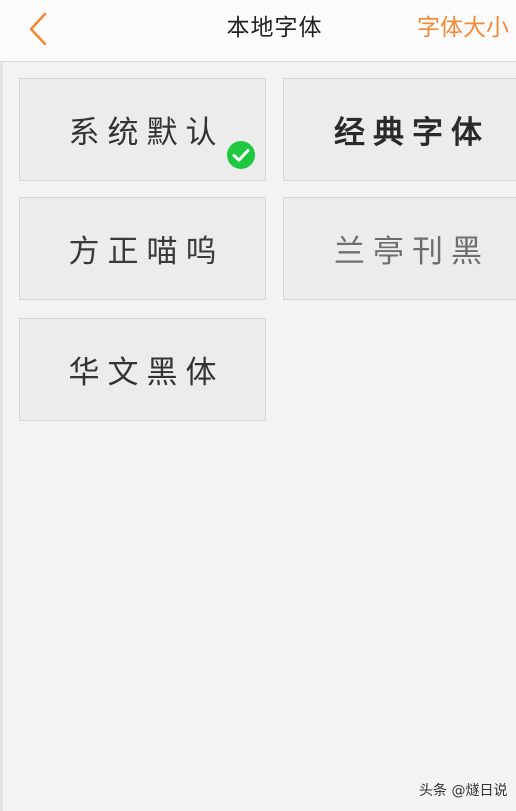  I want to click on top-bar: 本地字体 字体大小, so click(258, 31).